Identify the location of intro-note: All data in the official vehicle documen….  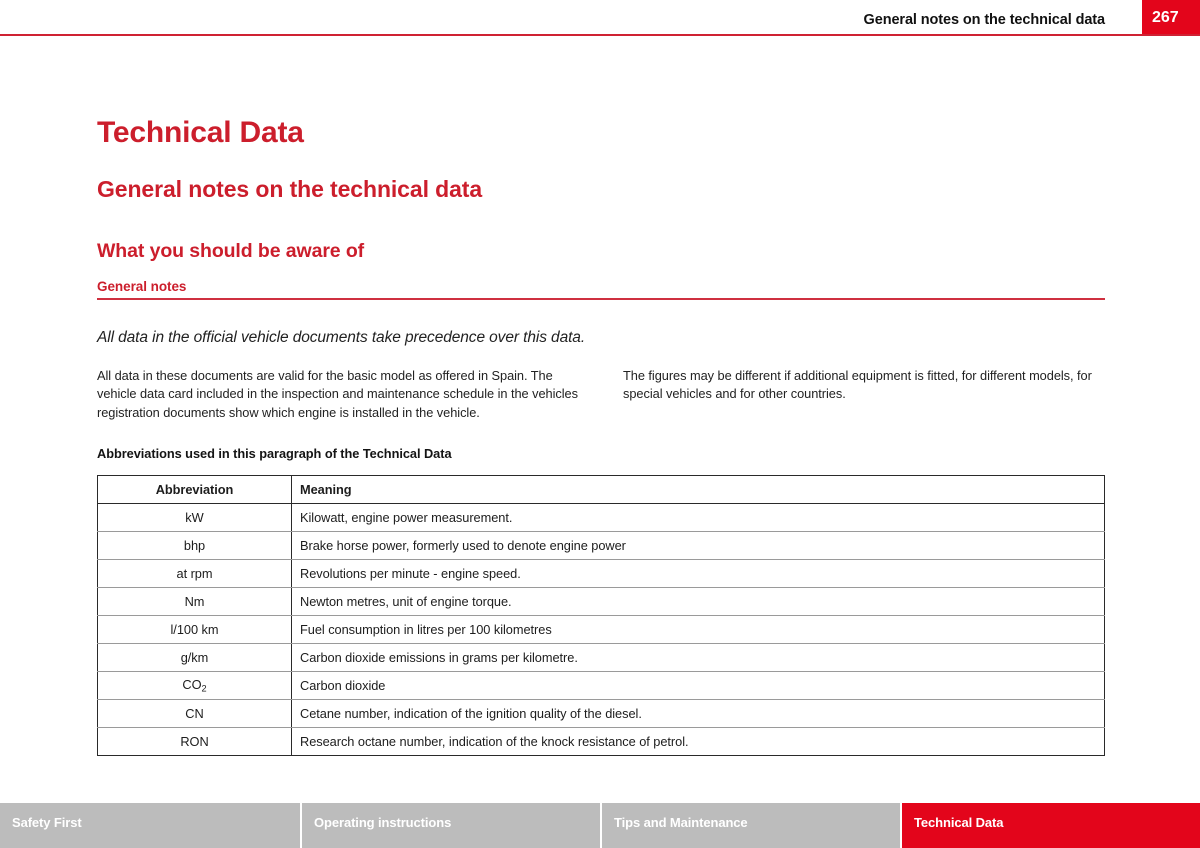
(341, 337).